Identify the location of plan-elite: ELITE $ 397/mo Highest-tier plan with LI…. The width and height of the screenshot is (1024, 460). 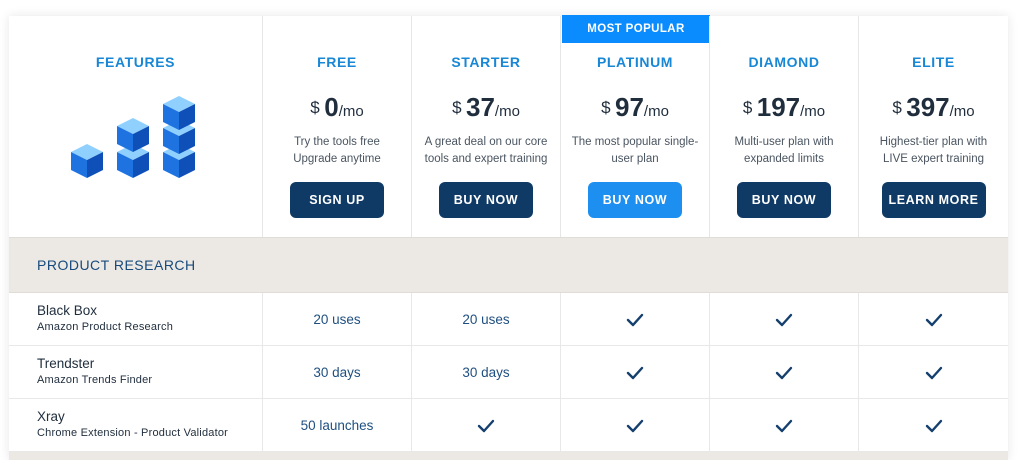
(933, 126).